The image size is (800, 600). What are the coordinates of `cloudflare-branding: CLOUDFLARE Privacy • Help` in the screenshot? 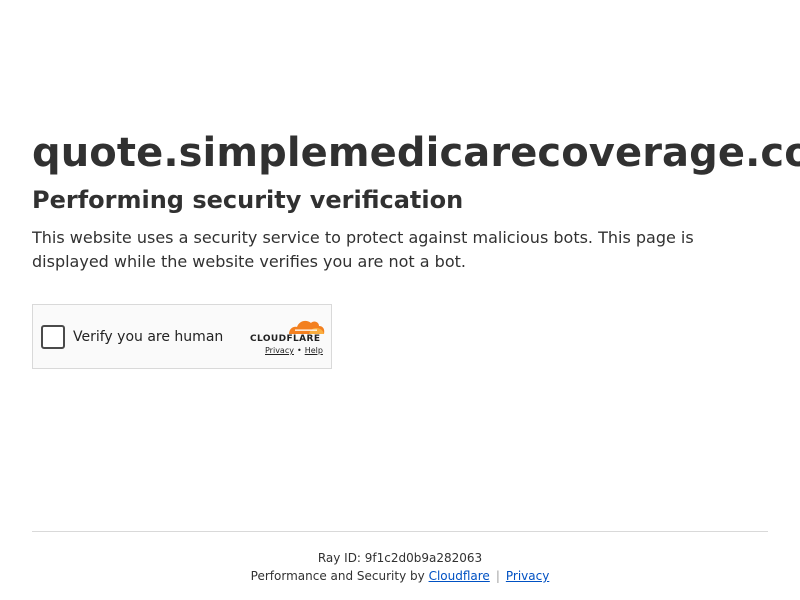 It's located at (287, 339).